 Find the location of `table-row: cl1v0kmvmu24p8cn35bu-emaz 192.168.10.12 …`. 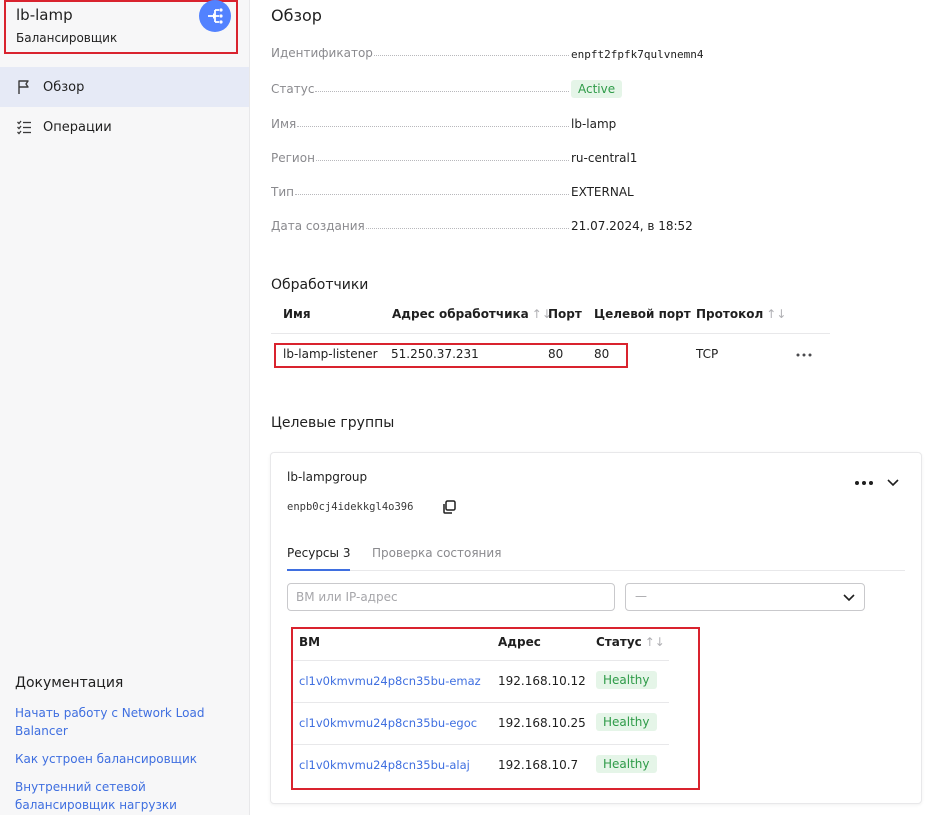

table-row: cl1v0kmvmu24p8cn35bu-emaz 192.168.10.12 … is located at coordinates (480, 682).